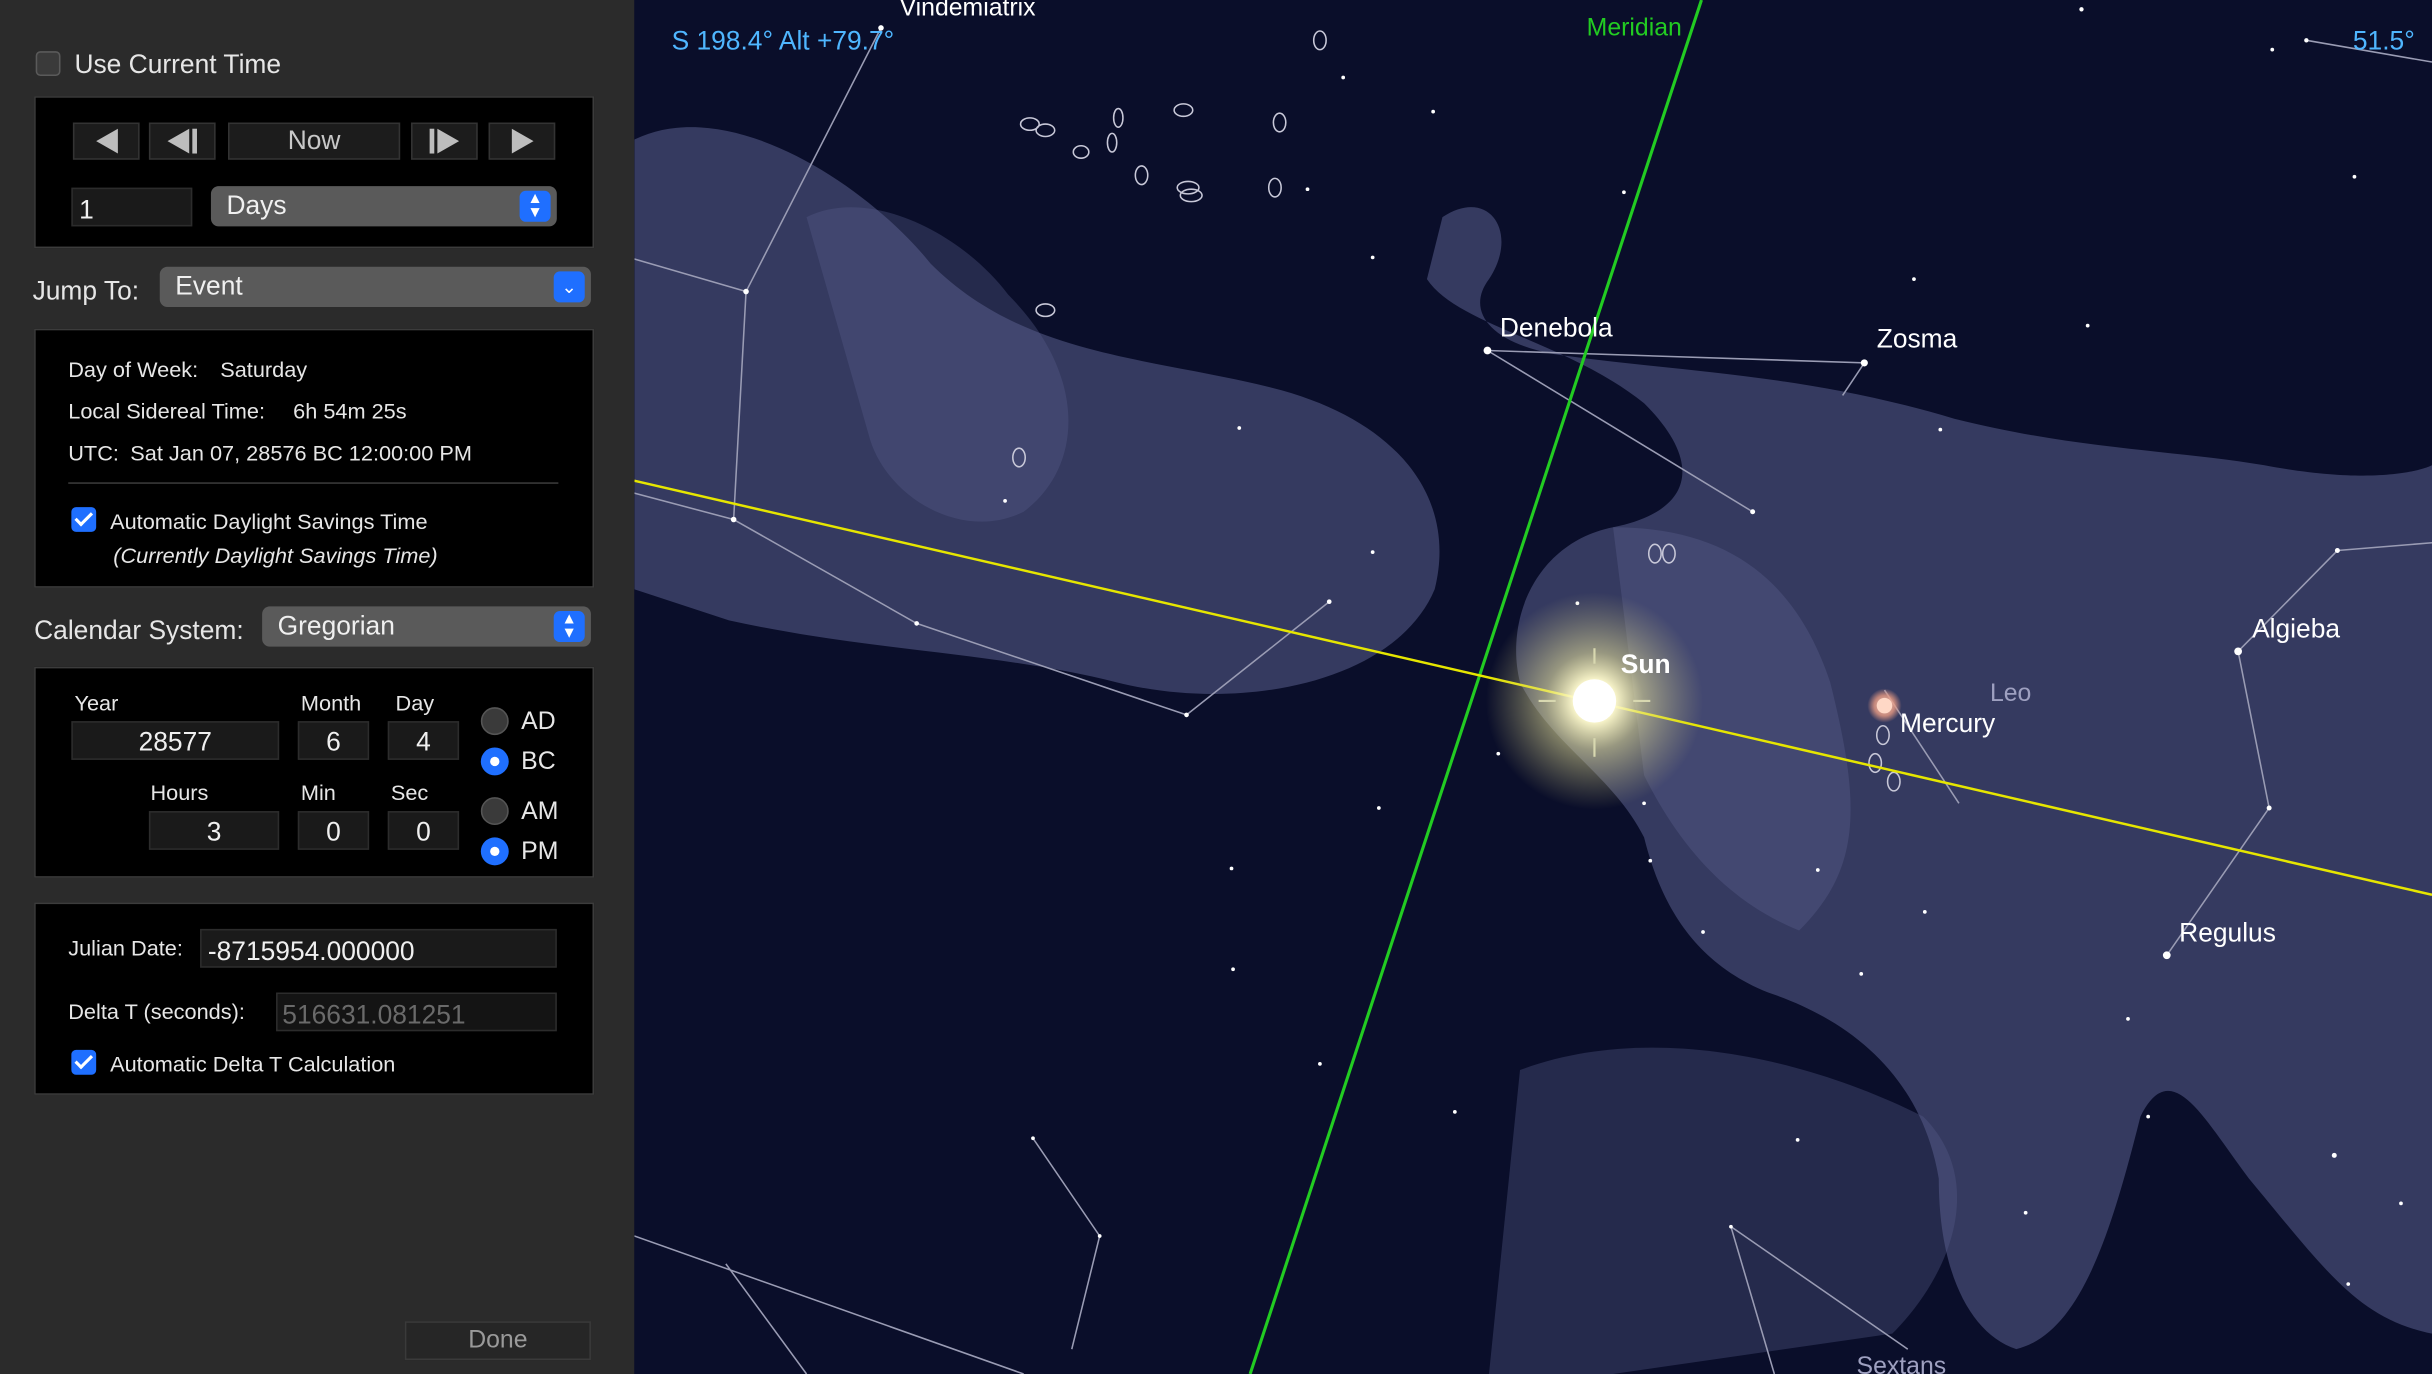 This screenshot has width=2432, height=1374. What do you see at coordinates (569, 287) in the screenshot?
I see `chevron-down-icon: ⌄` at bounding box center [569, 287].